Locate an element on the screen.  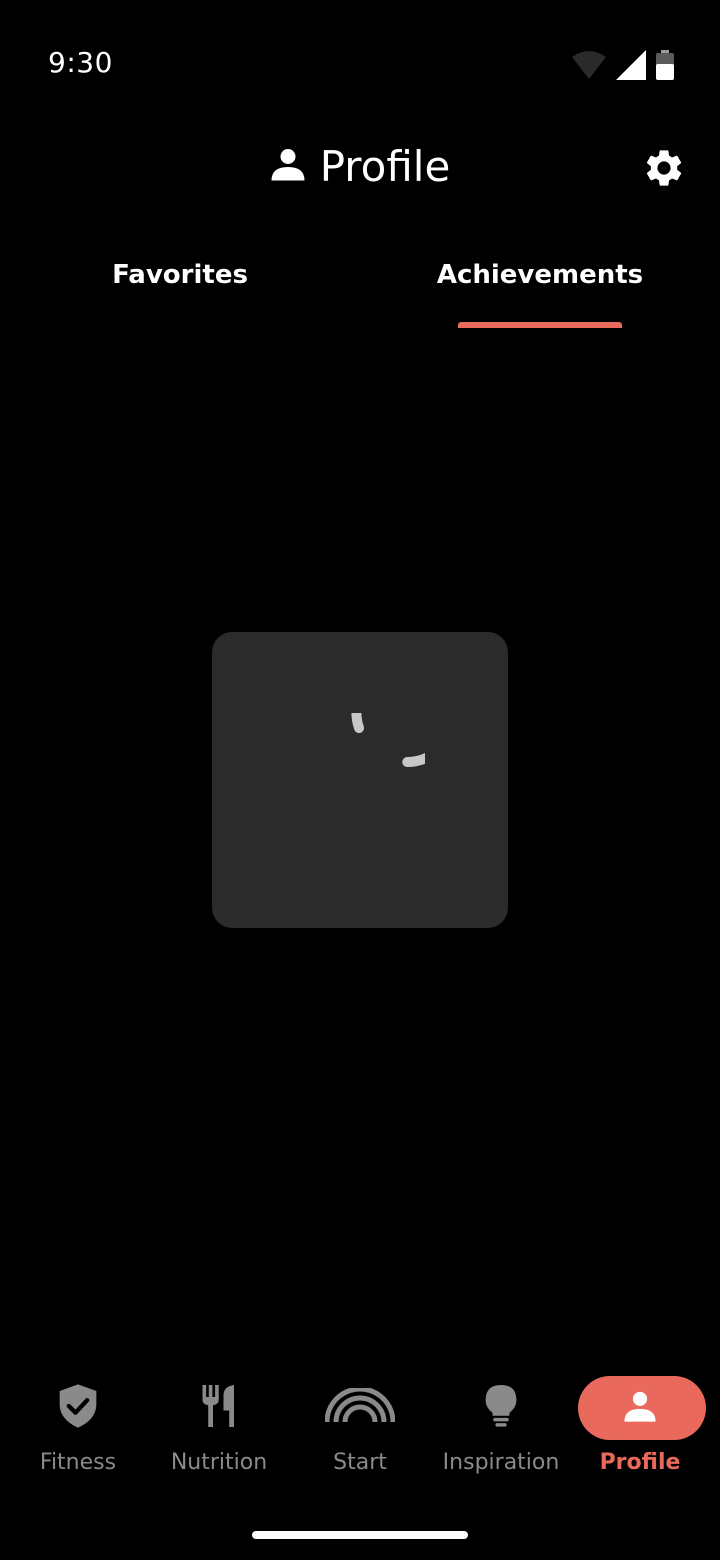
nav-item-profile: Profile is located at coordinates (640, 1430).